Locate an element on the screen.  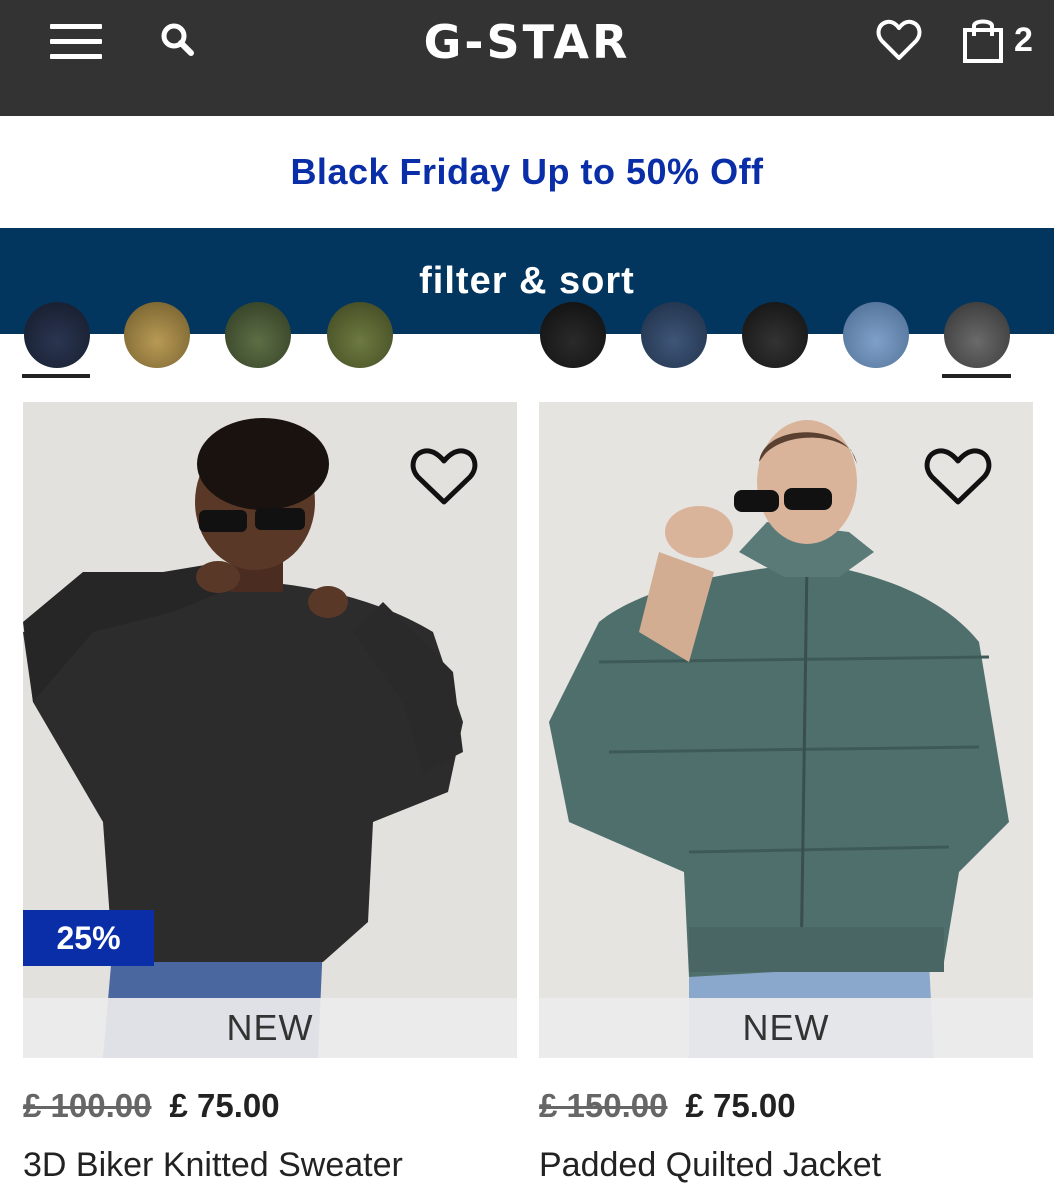
price-row: £ 150.00 £ 75.00 is located at coordinates (667, 1106).